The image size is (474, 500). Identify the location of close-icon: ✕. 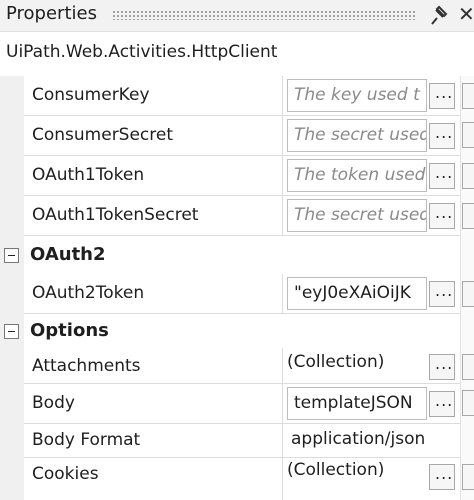
(466, 14).